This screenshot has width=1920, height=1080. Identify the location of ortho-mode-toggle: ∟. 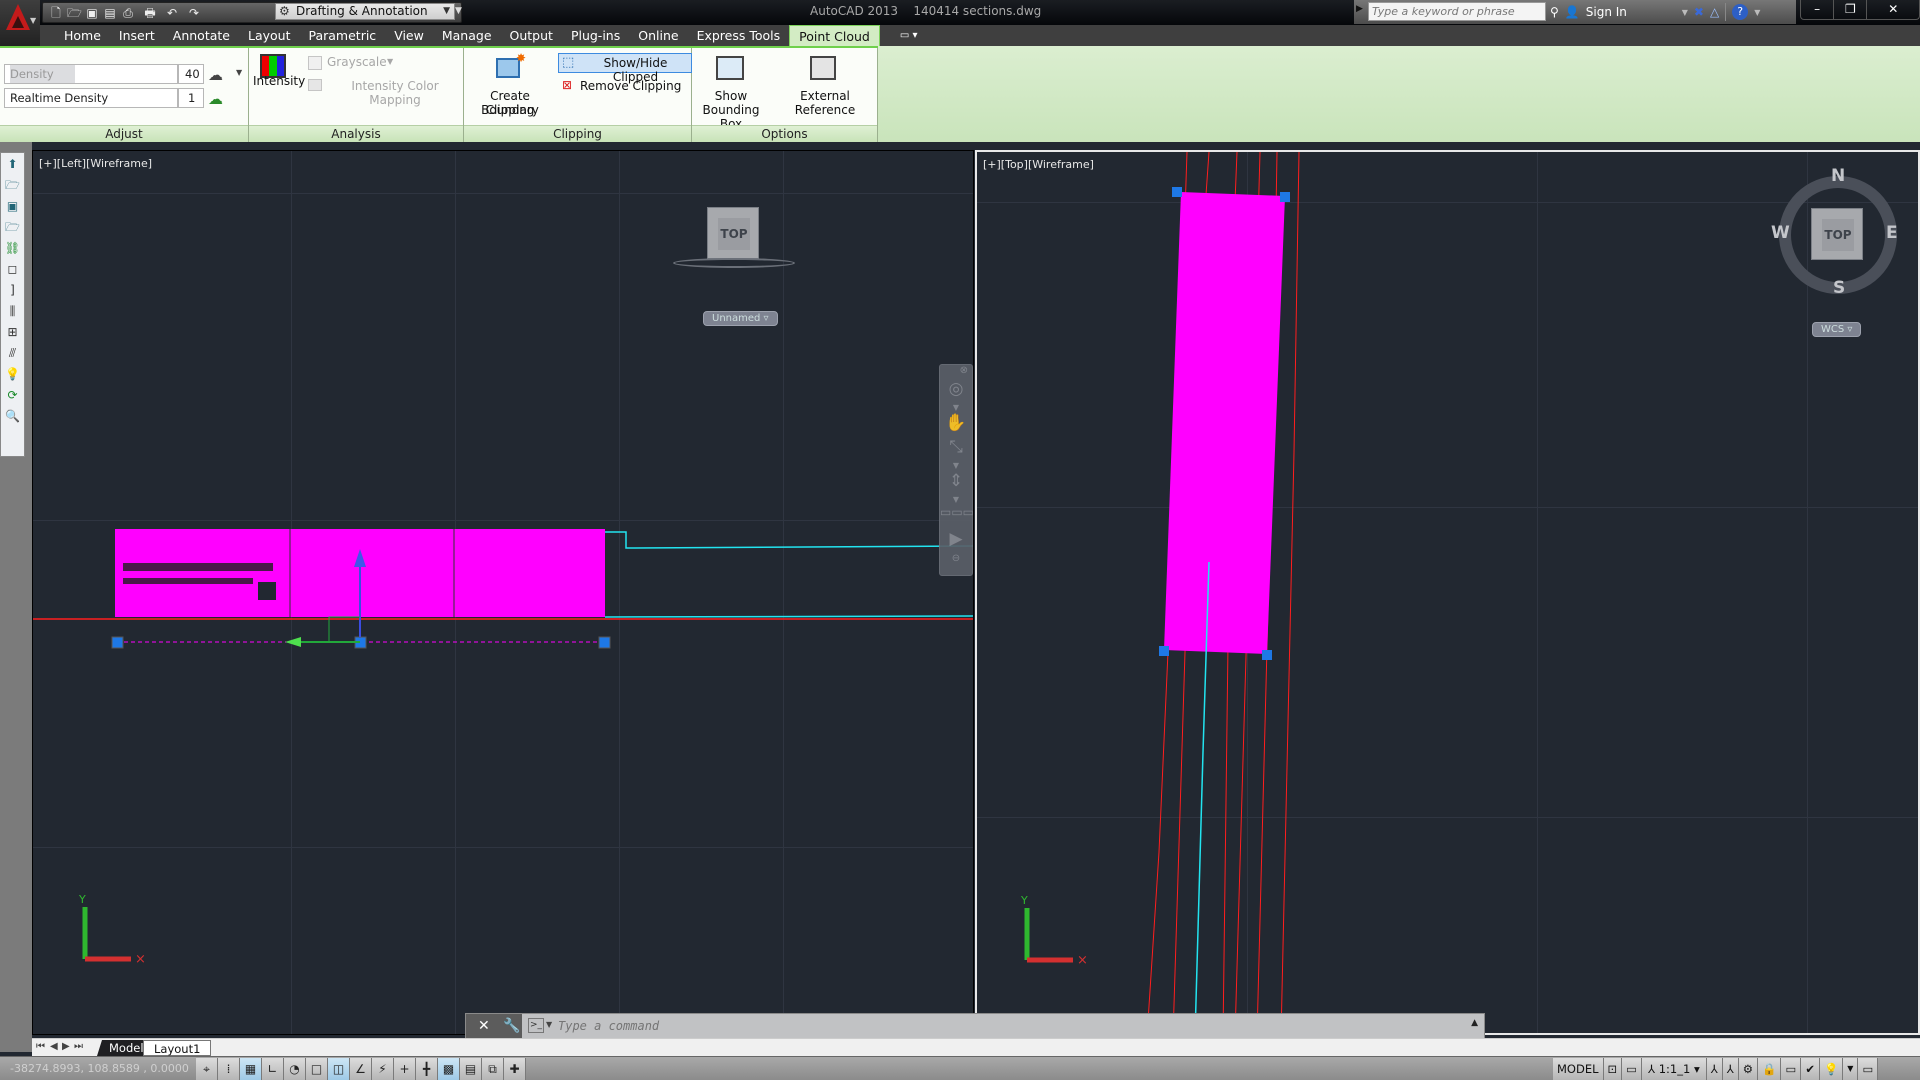
(273, 1069).